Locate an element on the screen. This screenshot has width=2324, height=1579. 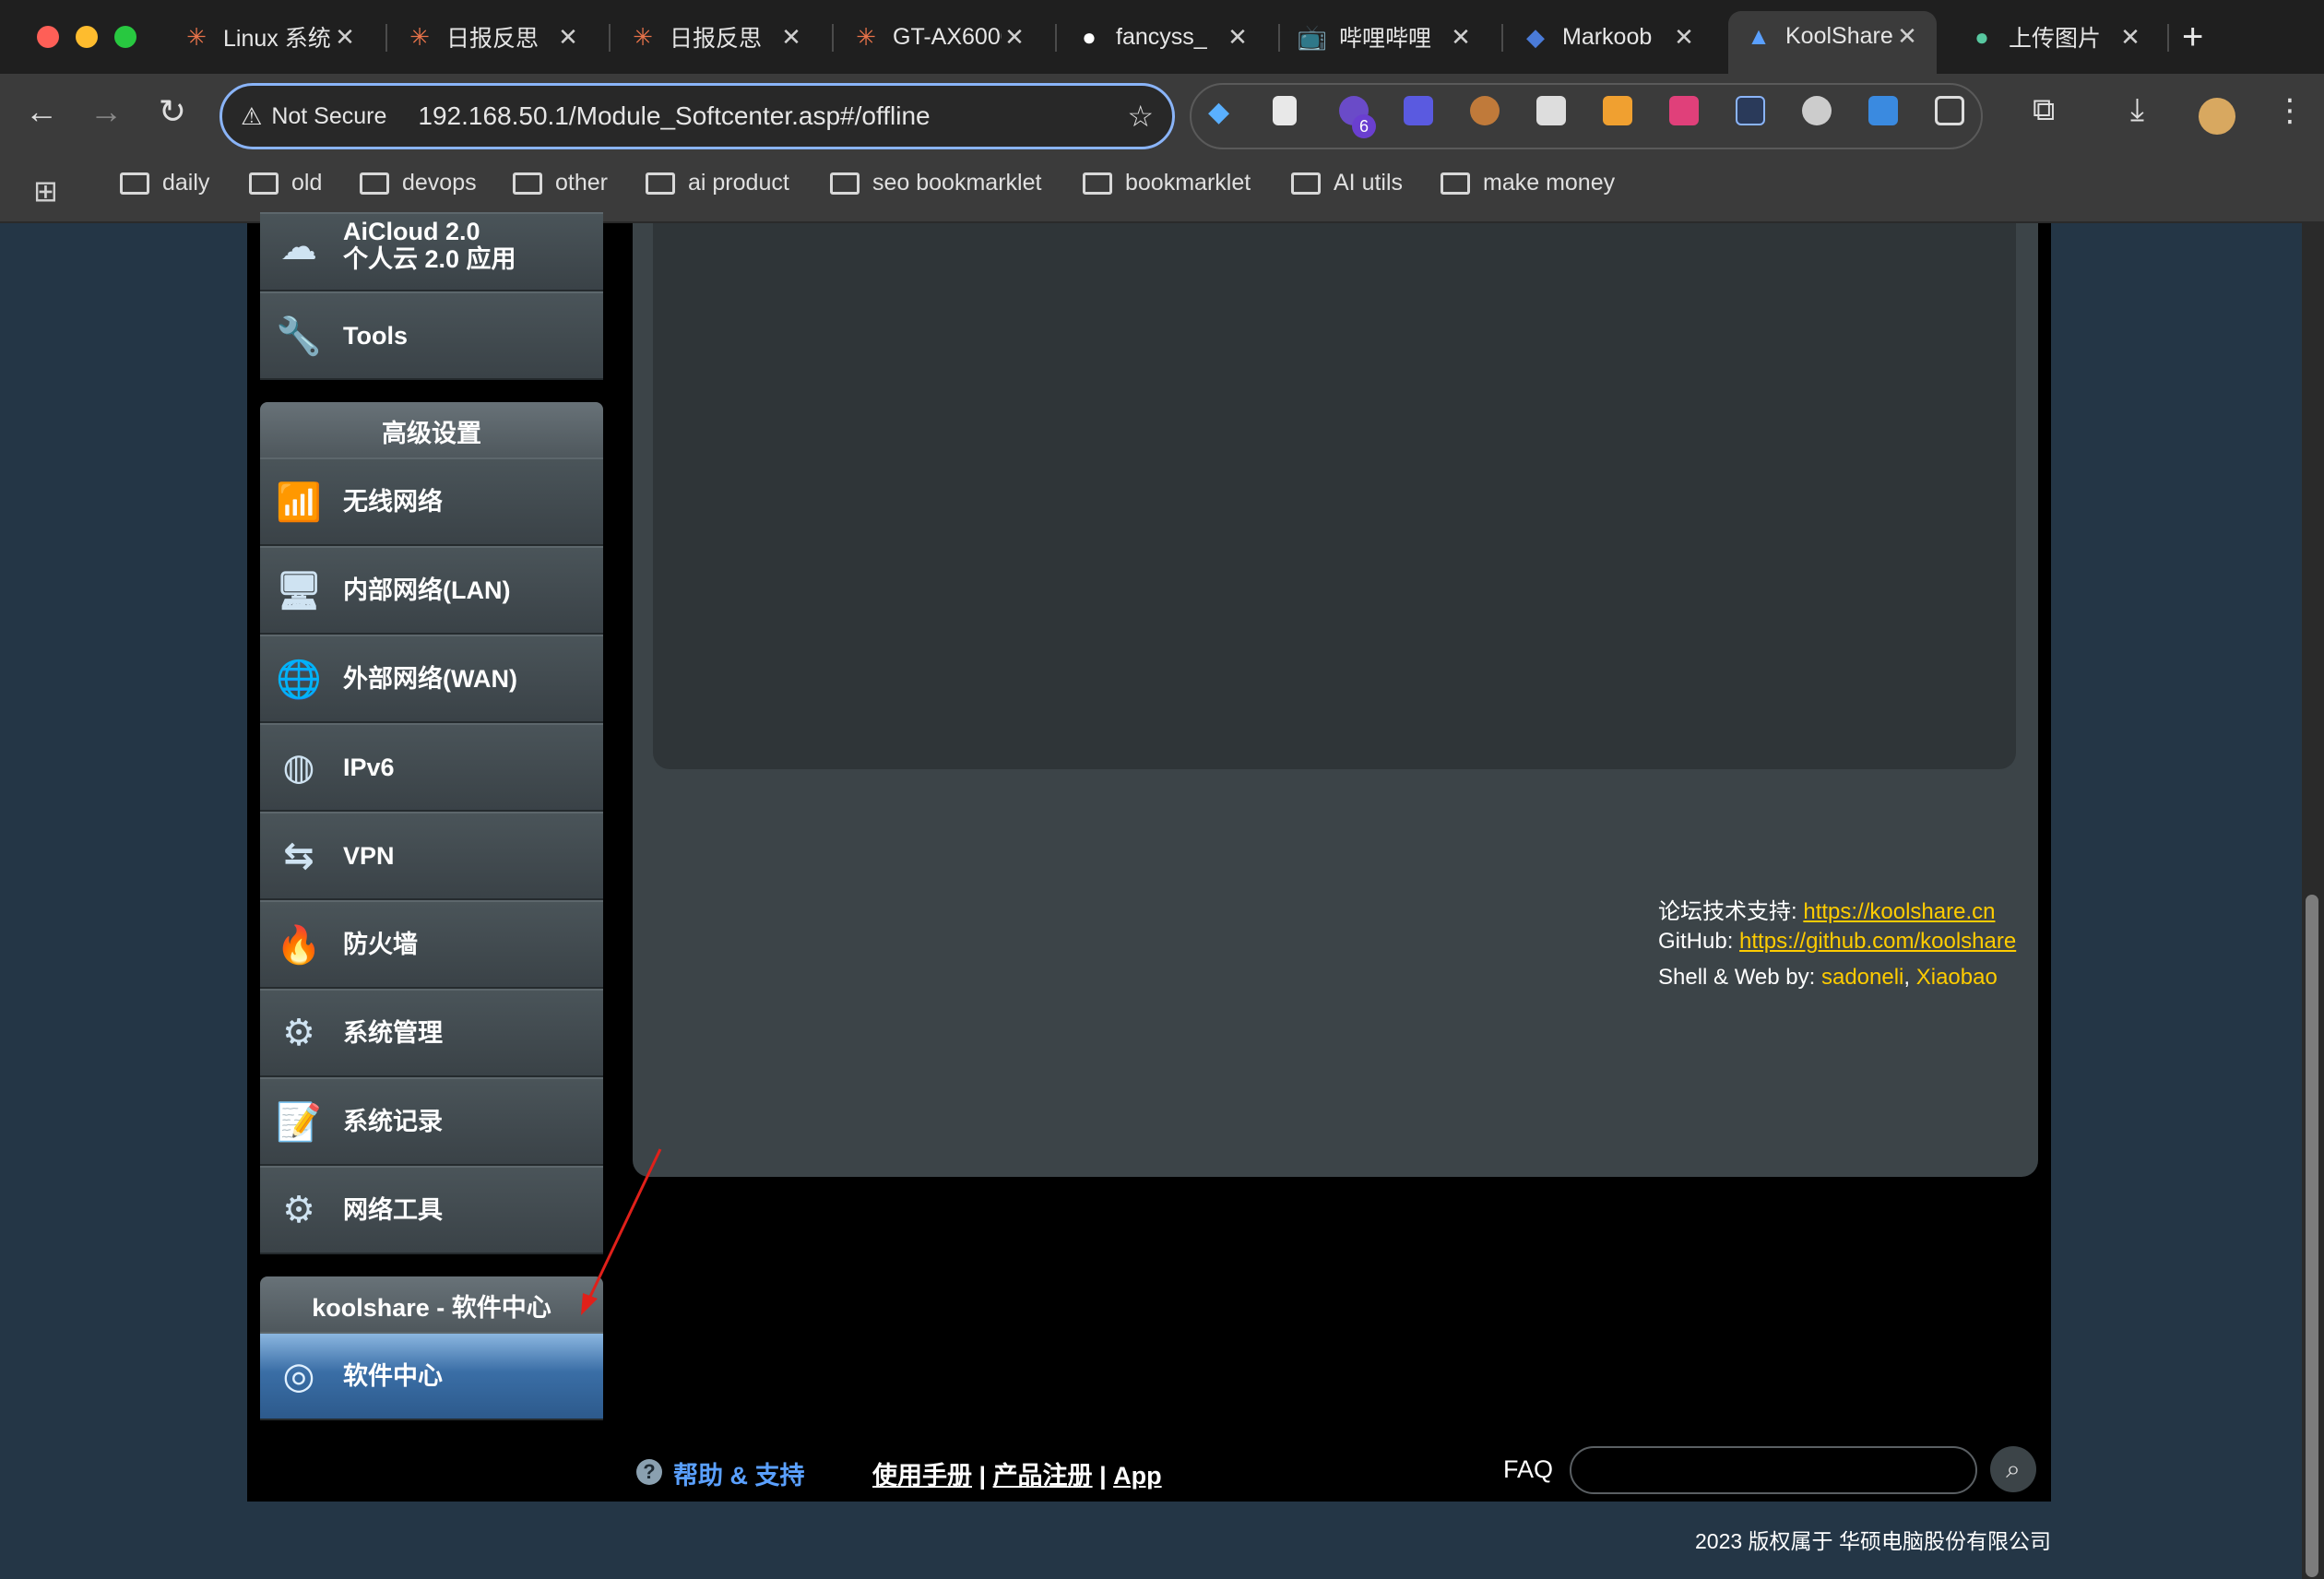
extension-tdk-icon is located at coordinates (1418, 111).